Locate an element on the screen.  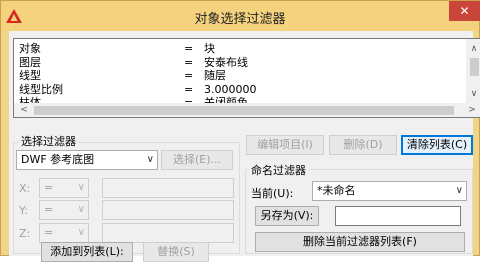
list-item: 图层 = 安泰布线 is located at coordinates (240, 63).